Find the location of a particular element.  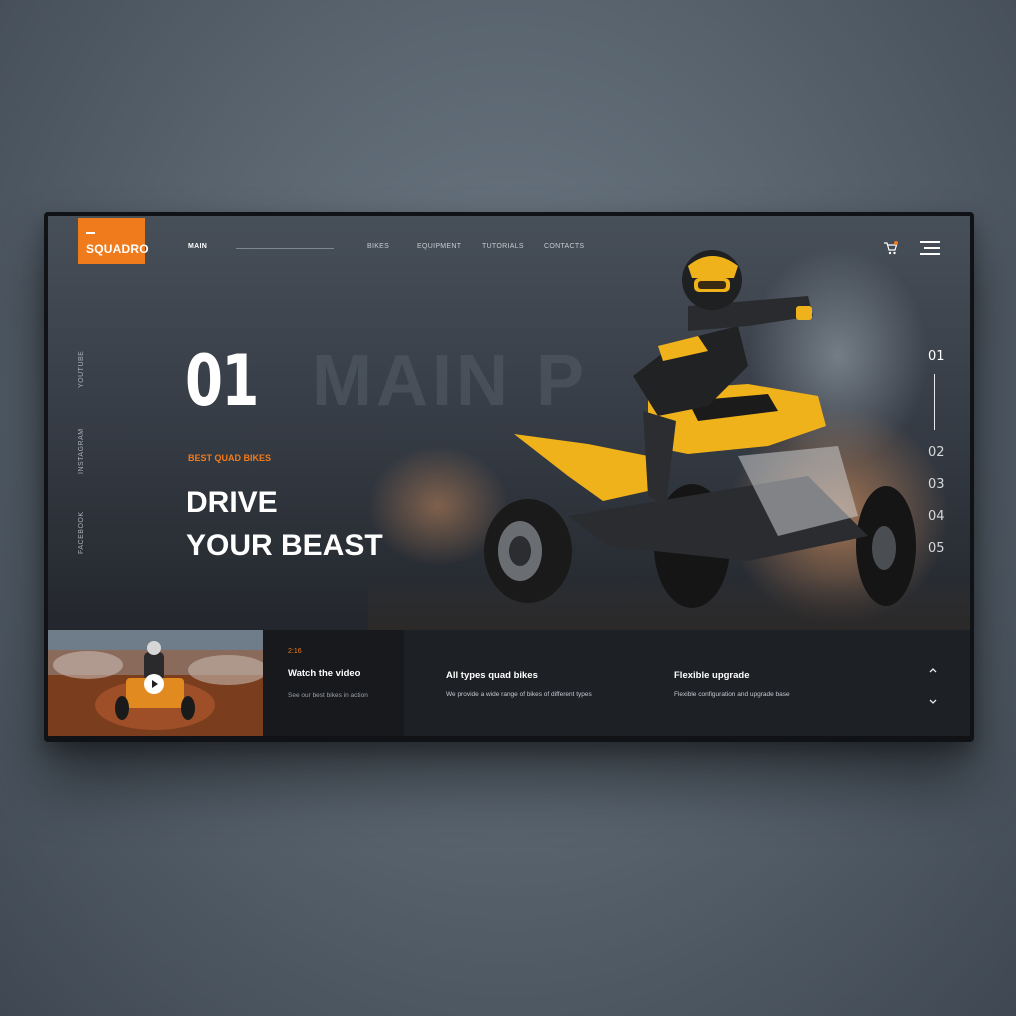

play-icon is located at coordinates (154, 684).